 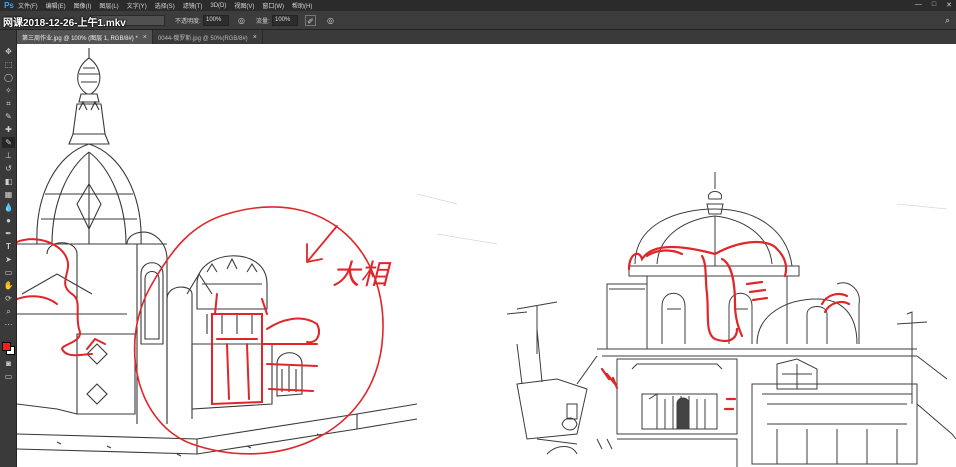 What do you see at coordinates (8, 285) in the screenshot?
I see `hand-tool-icon: ✋` at bounding box center [8, 285].